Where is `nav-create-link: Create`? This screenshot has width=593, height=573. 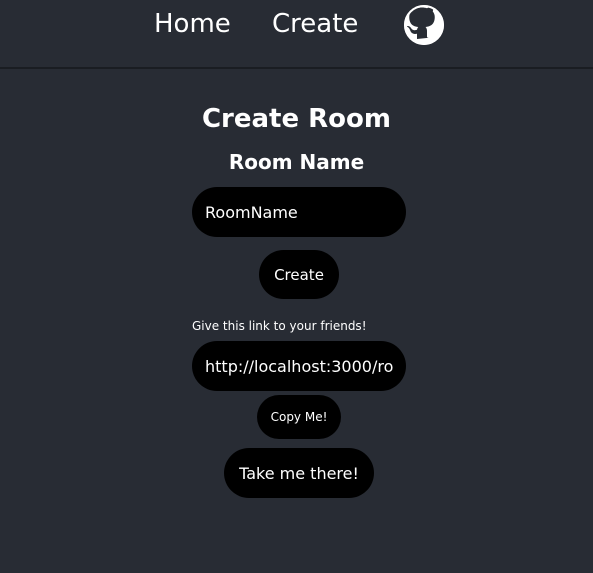 nav-create-link: Create is located at coordinates (315, 24).